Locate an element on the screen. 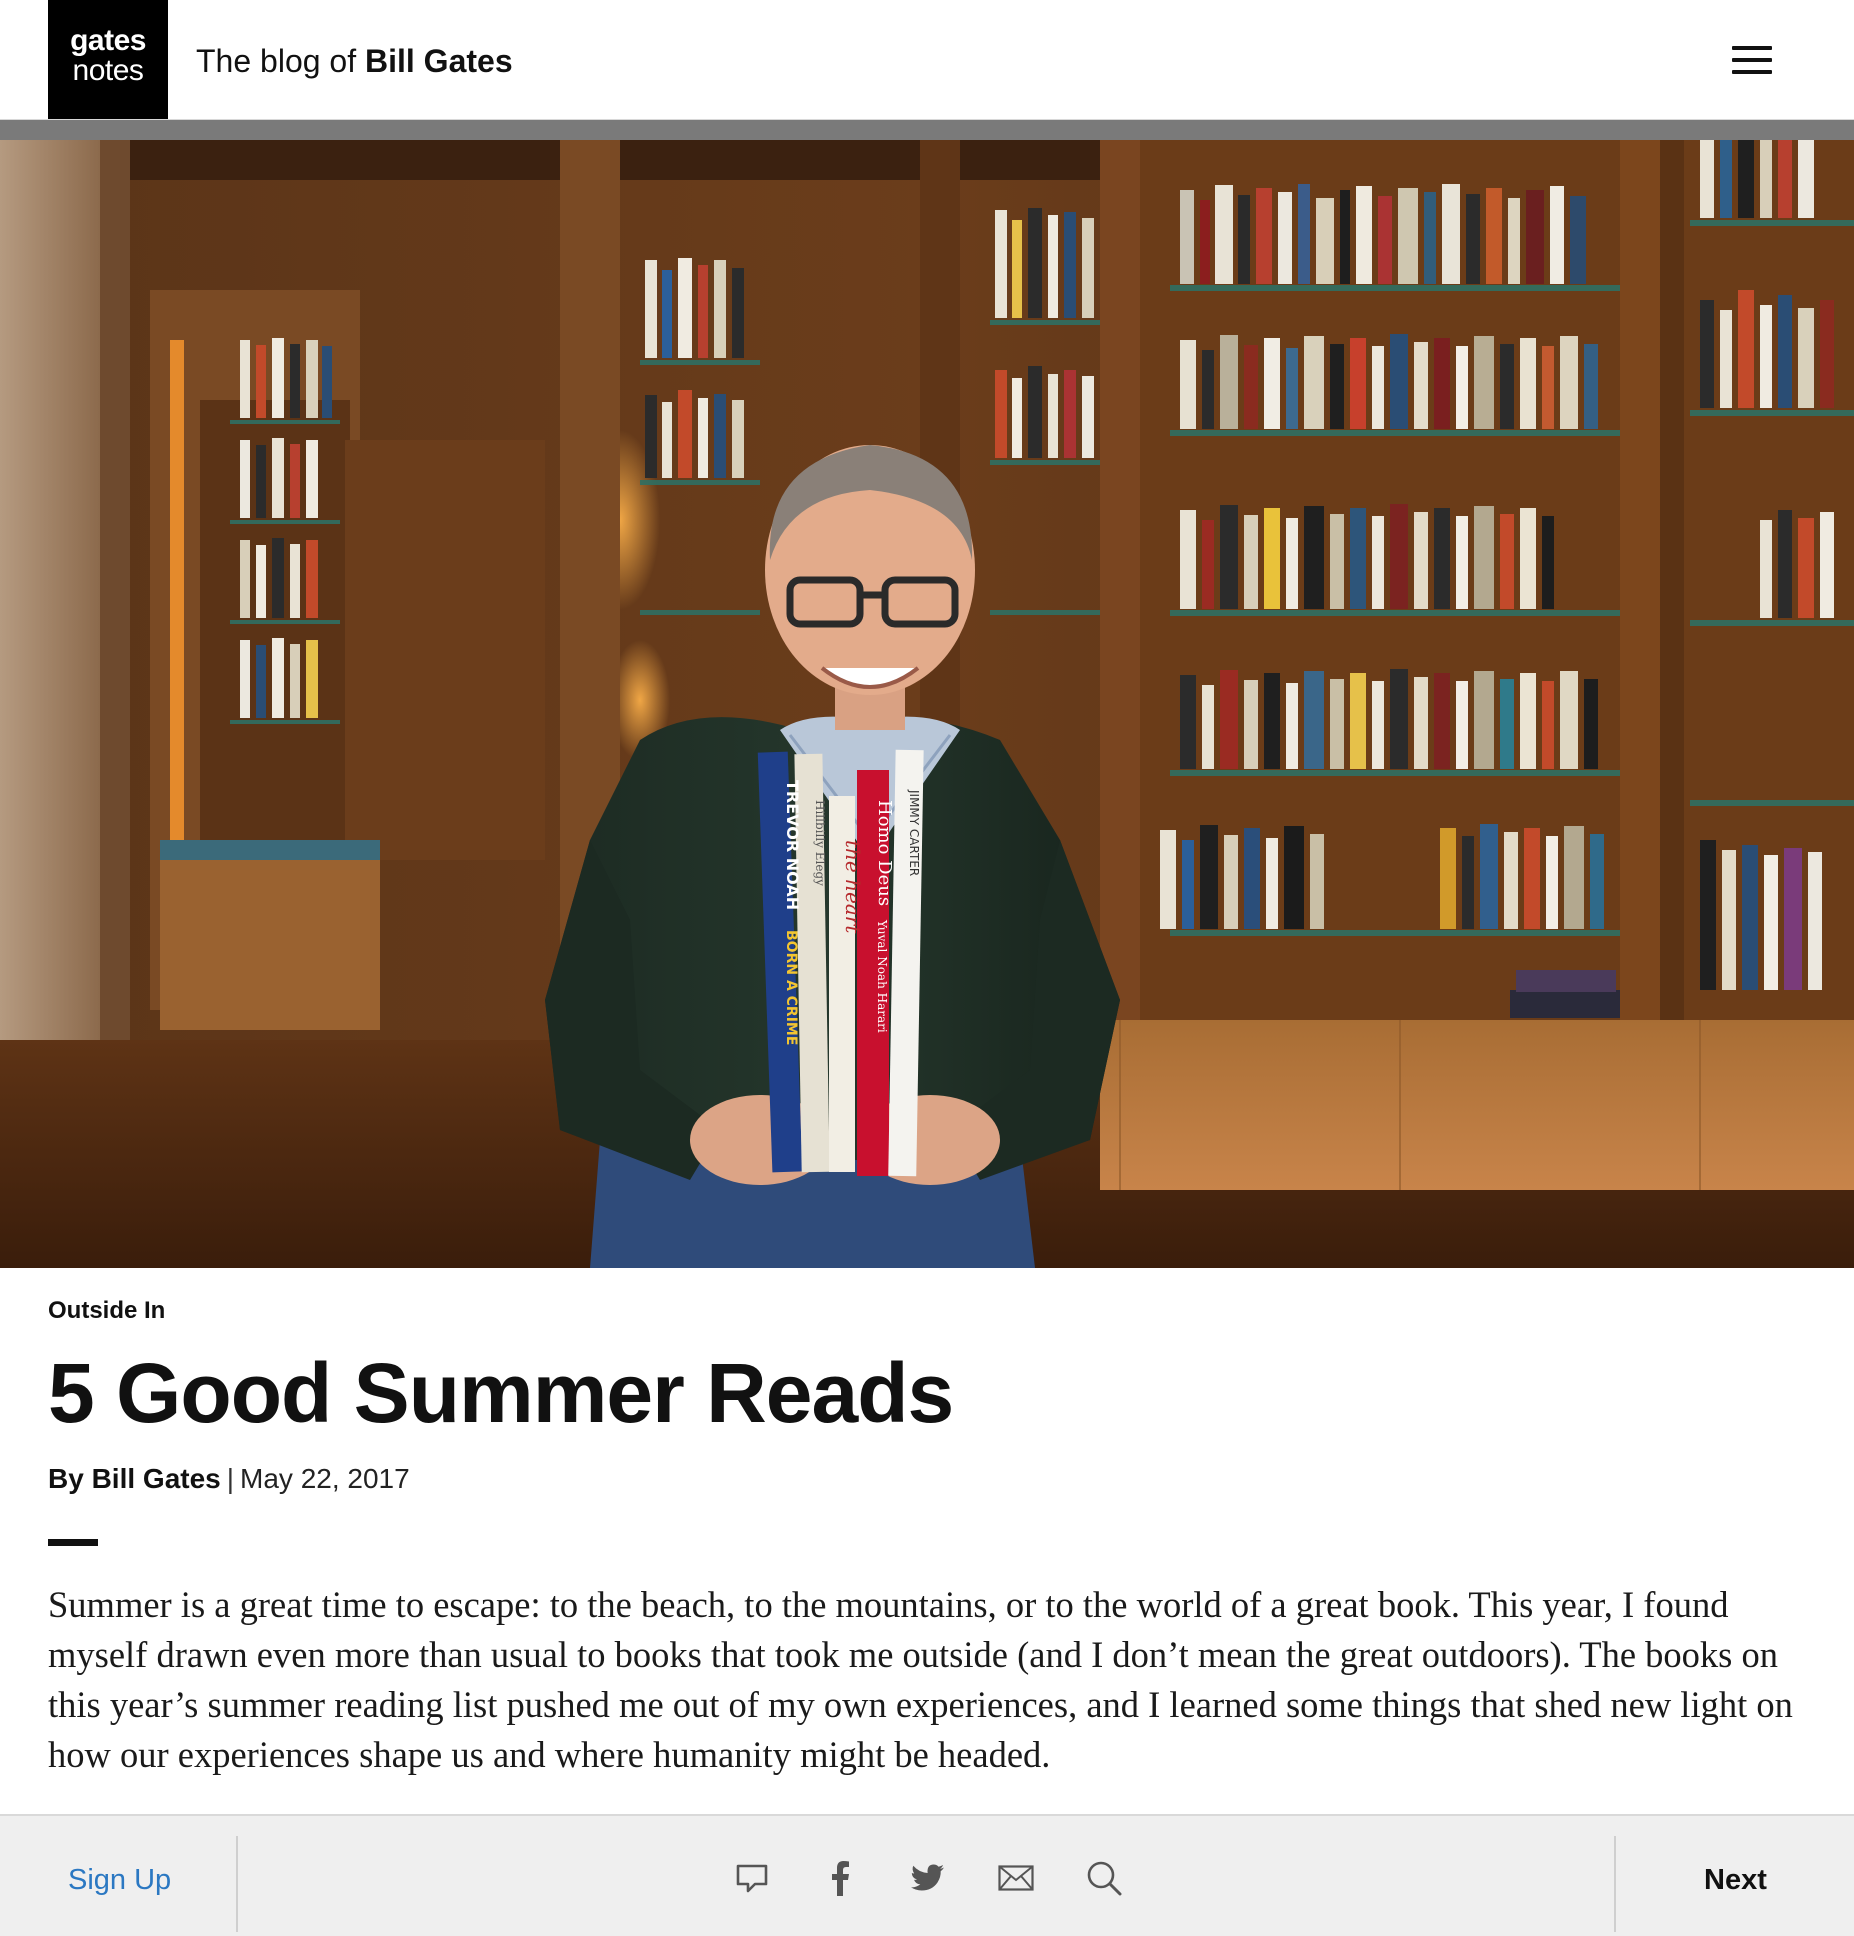 The image size is (1854, 1936). header-divider-band is located at coordinates (927, 130).